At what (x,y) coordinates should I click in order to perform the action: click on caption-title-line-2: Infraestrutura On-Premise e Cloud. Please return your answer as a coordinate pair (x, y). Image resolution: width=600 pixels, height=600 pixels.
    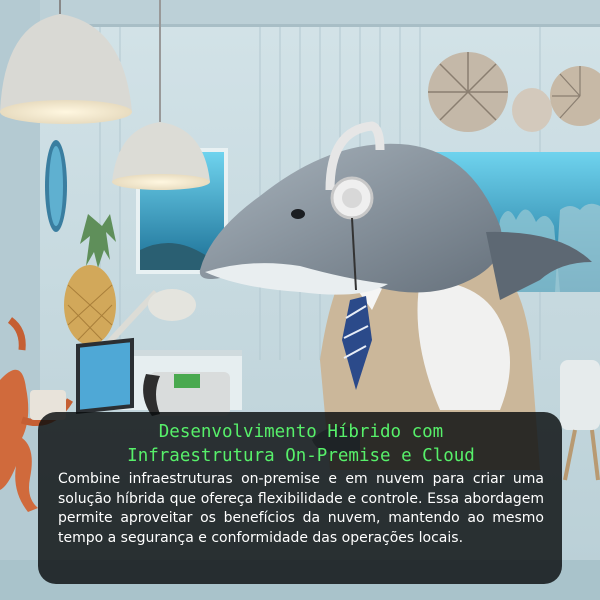
    Looking at the image, I should click on (301, 456).